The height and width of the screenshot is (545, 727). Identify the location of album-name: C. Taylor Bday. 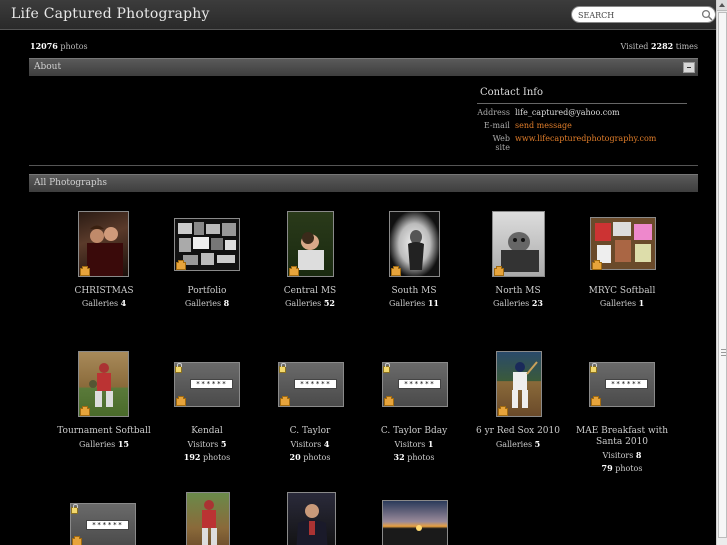
(414, 431).